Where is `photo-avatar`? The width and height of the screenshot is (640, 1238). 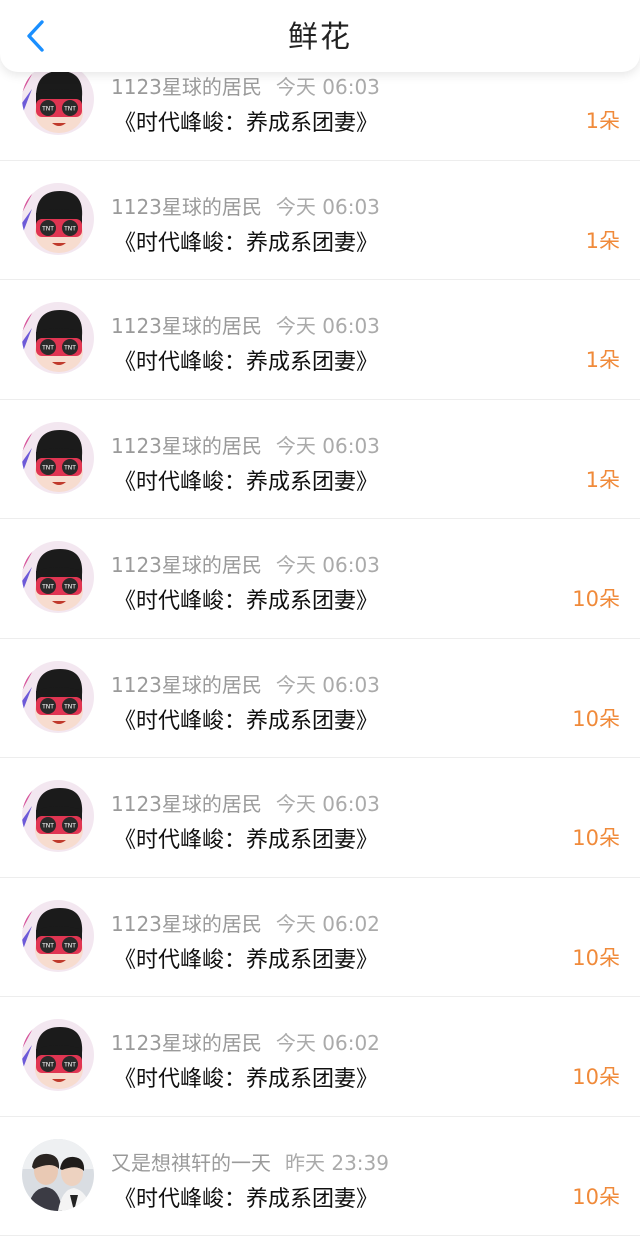 photo-avatar is located at coordinates (58, 1174).